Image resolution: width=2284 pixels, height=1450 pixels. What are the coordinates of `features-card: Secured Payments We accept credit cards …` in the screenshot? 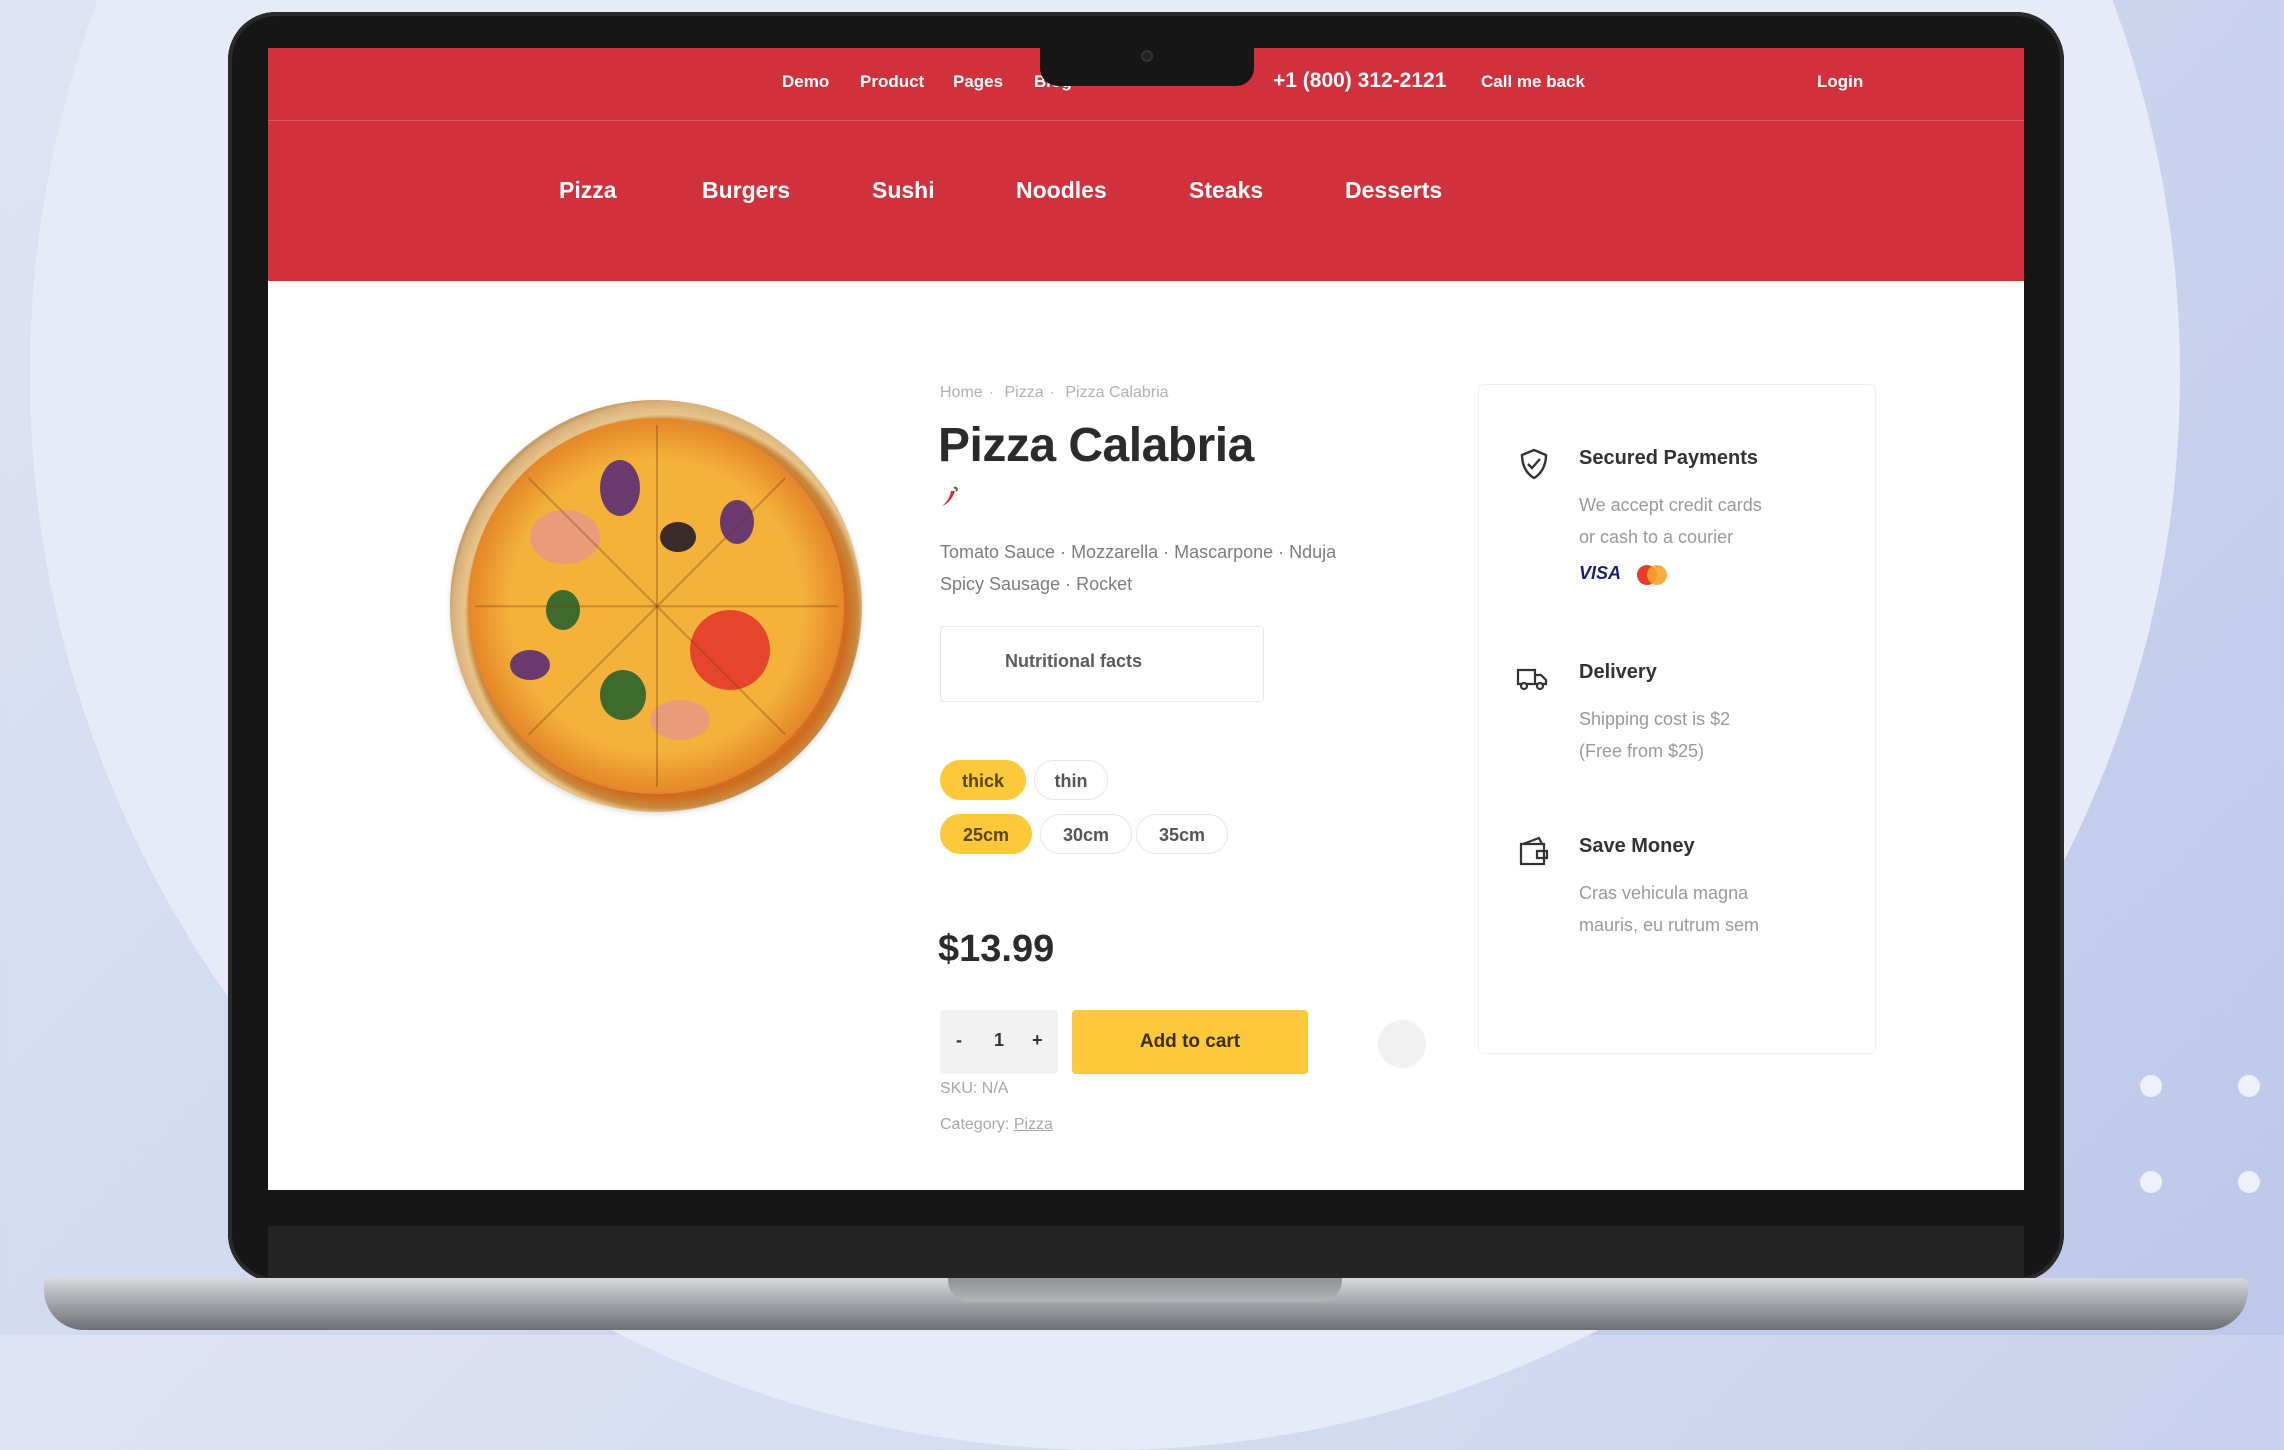 It's located at (1677, 719).